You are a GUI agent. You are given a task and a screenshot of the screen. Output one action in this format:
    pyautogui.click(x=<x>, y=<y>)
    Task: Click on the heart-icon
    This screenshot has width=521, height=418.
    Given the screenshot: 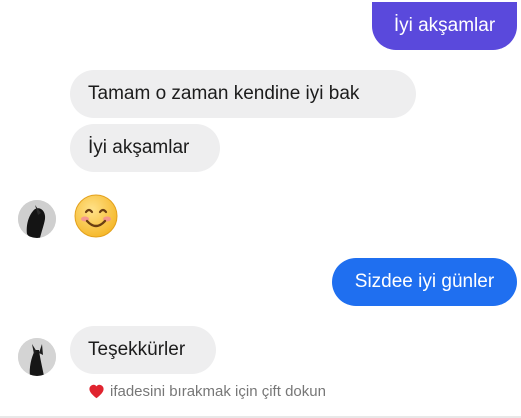 What is the action you would take?
    pyautogui.click(x=96, y=391)
    